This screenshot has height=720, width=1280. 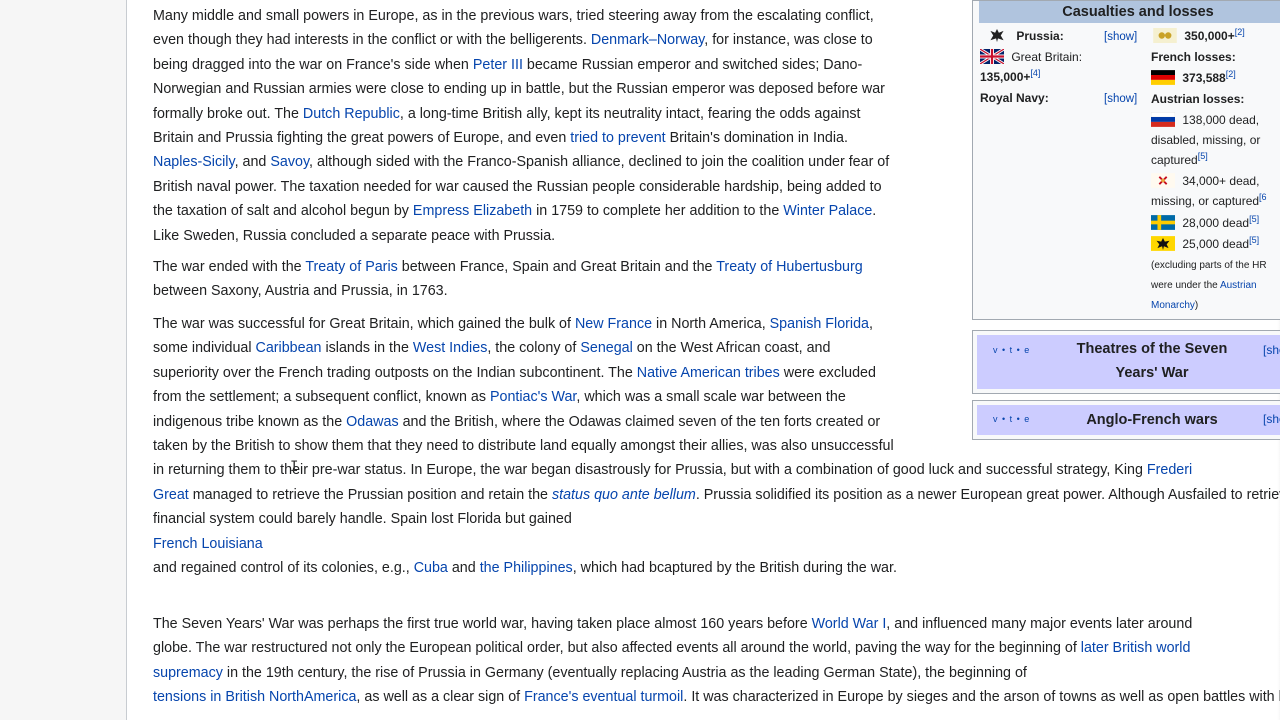 I want to click on sweden-value: 28,000 dead, so click(x=1216, y=223).